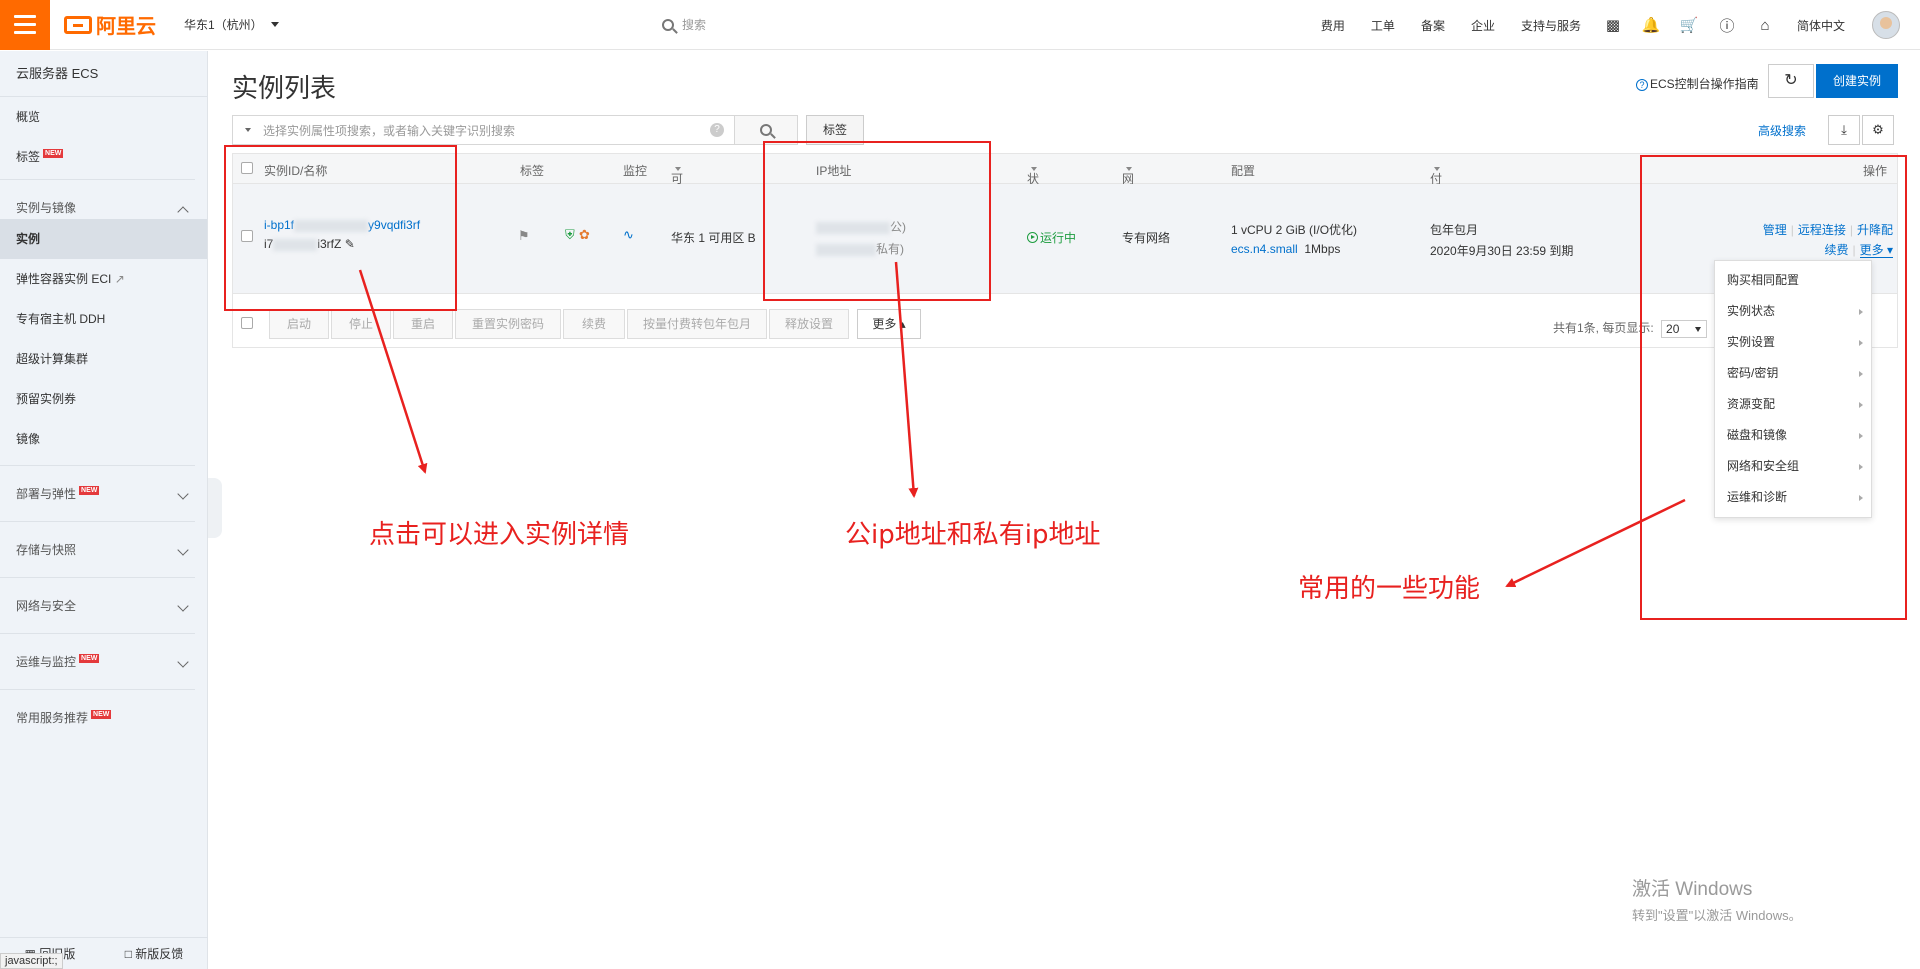 Image resolution: width=1920 pixels, height=969 pixels. What do you see at coordinates (628, 235) in the screenshot?
I see `monitor-chart-icon: ∿` at bounding box center [628, 235].